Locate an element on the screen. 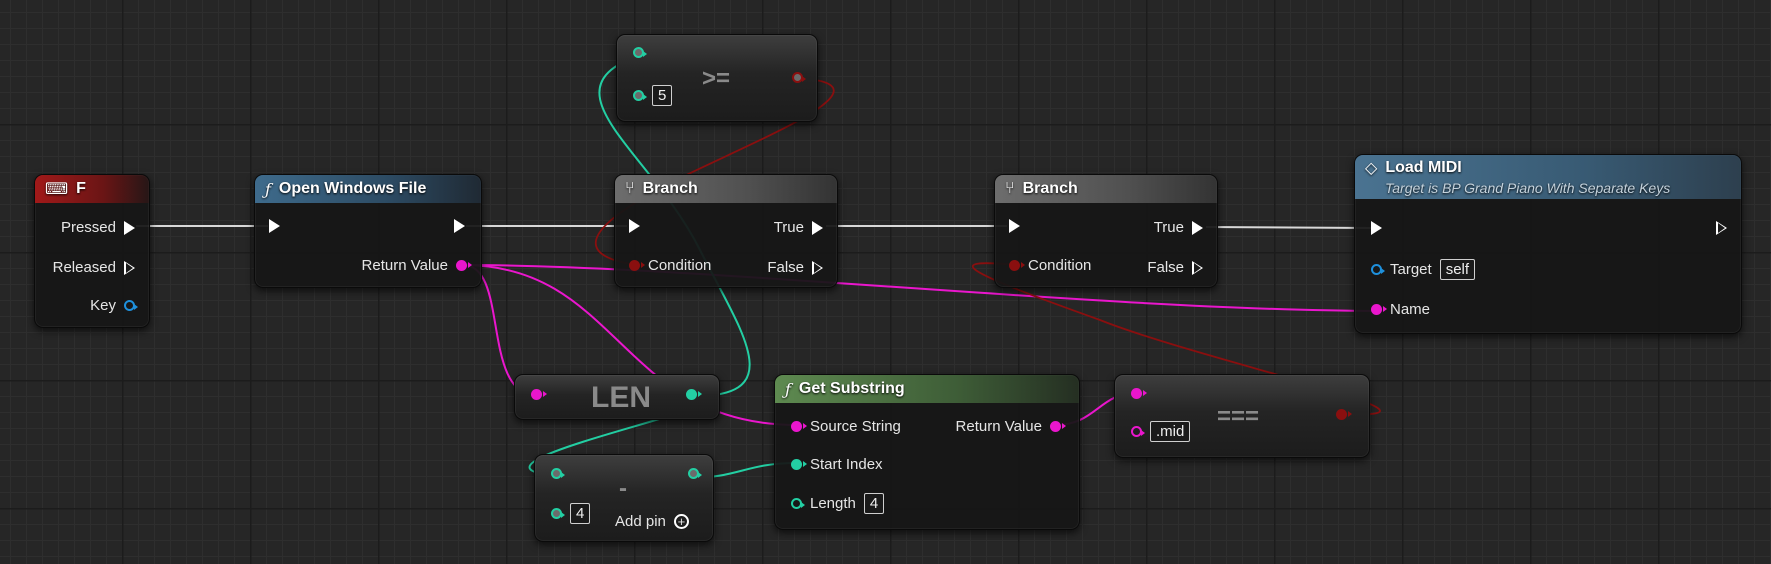 The width and height of the screenshot is (1771, 564). add-pin-label: Add pin is located at coordinates (640, 521).